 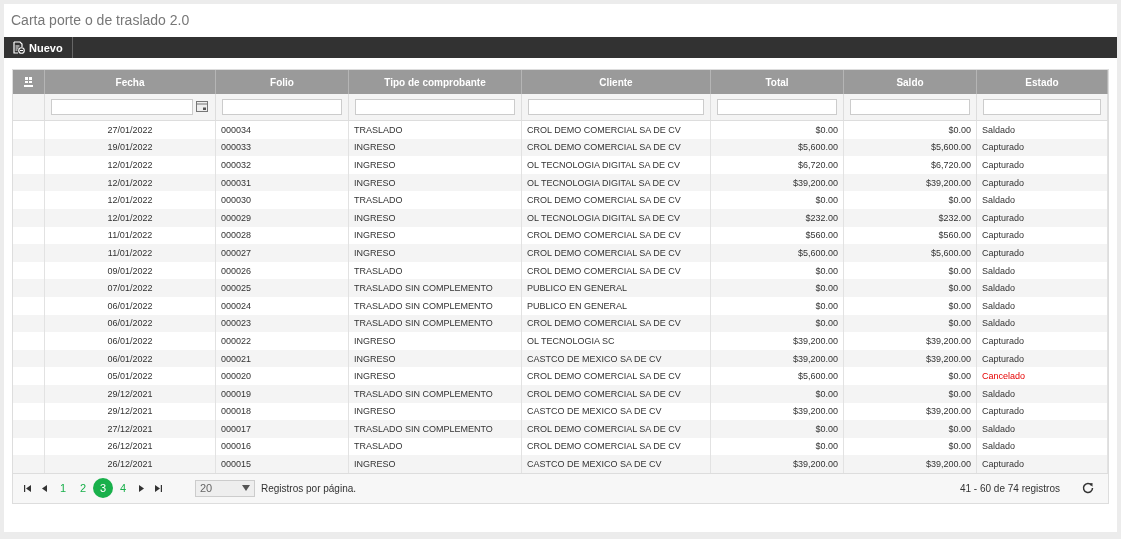 What do you see at coordinates (236, 217) in the screenshot?
I see `table-cell: 000029` at bounding box center [236, 217].